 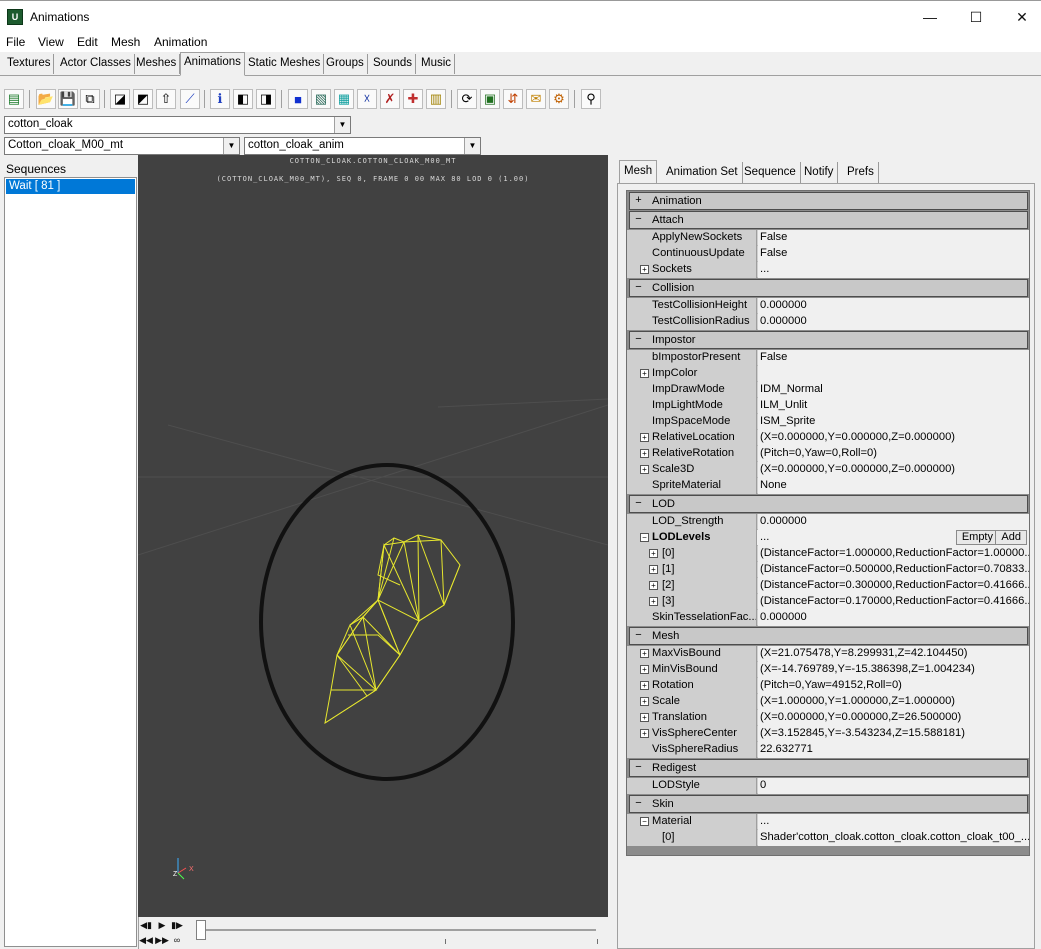 I want to click on mesh-combo: Cotton_cloak_M00_mt ▼, so click(x=122, y=146).